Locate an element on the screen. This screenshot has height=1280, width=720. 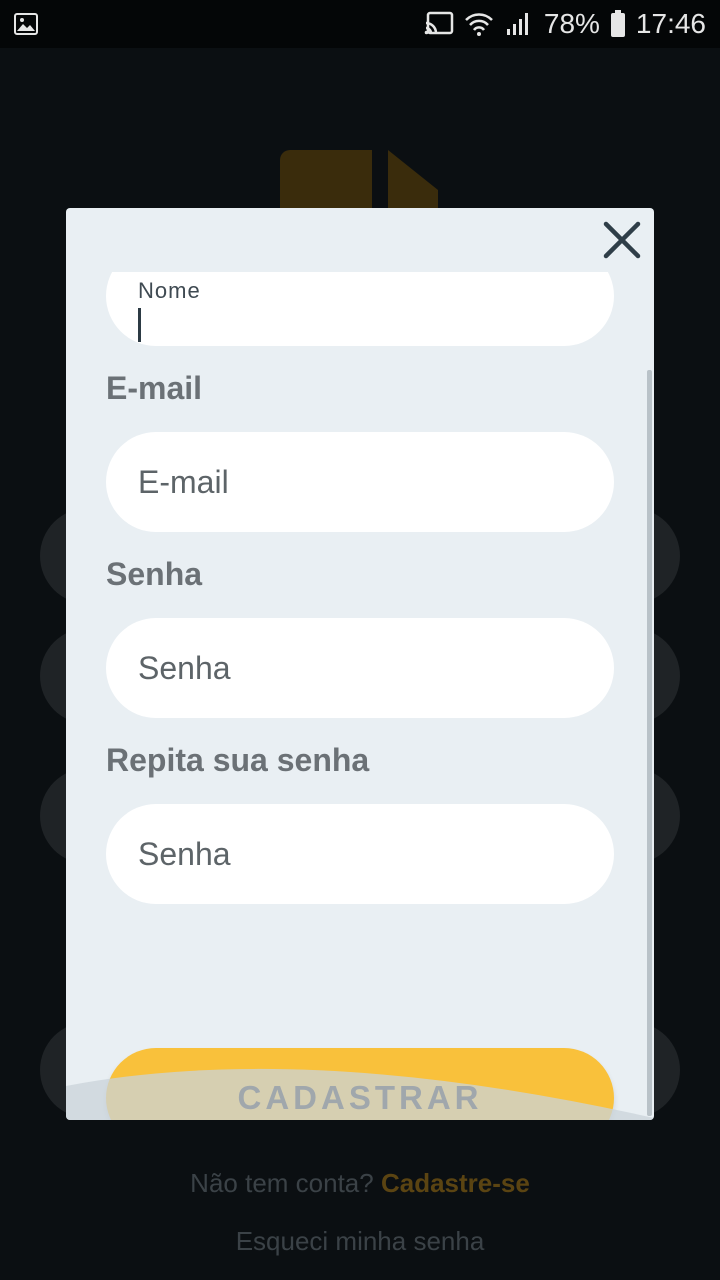
email-label: E-mail is located at coordinates (154, 388).